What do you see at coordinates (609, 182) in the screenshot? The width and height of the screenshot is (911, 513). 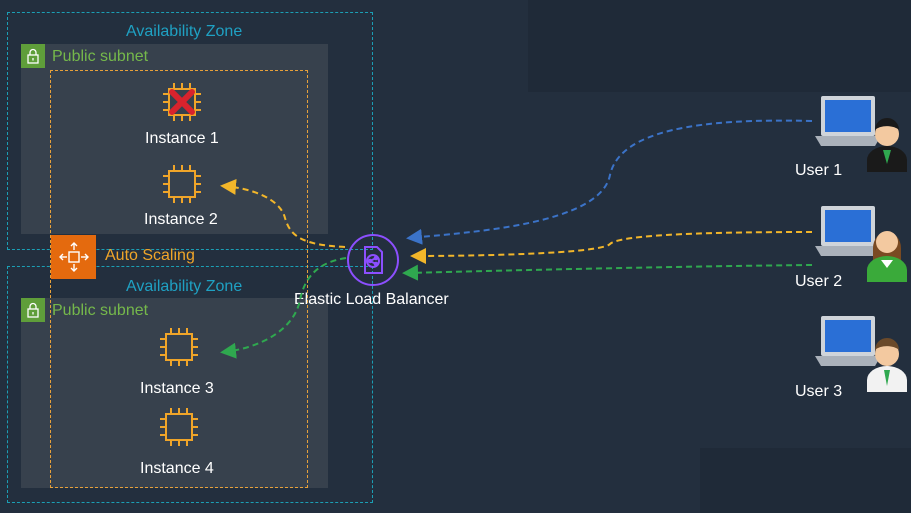 I see `flow-user1-to-elb` at bounding box center [609, 182].